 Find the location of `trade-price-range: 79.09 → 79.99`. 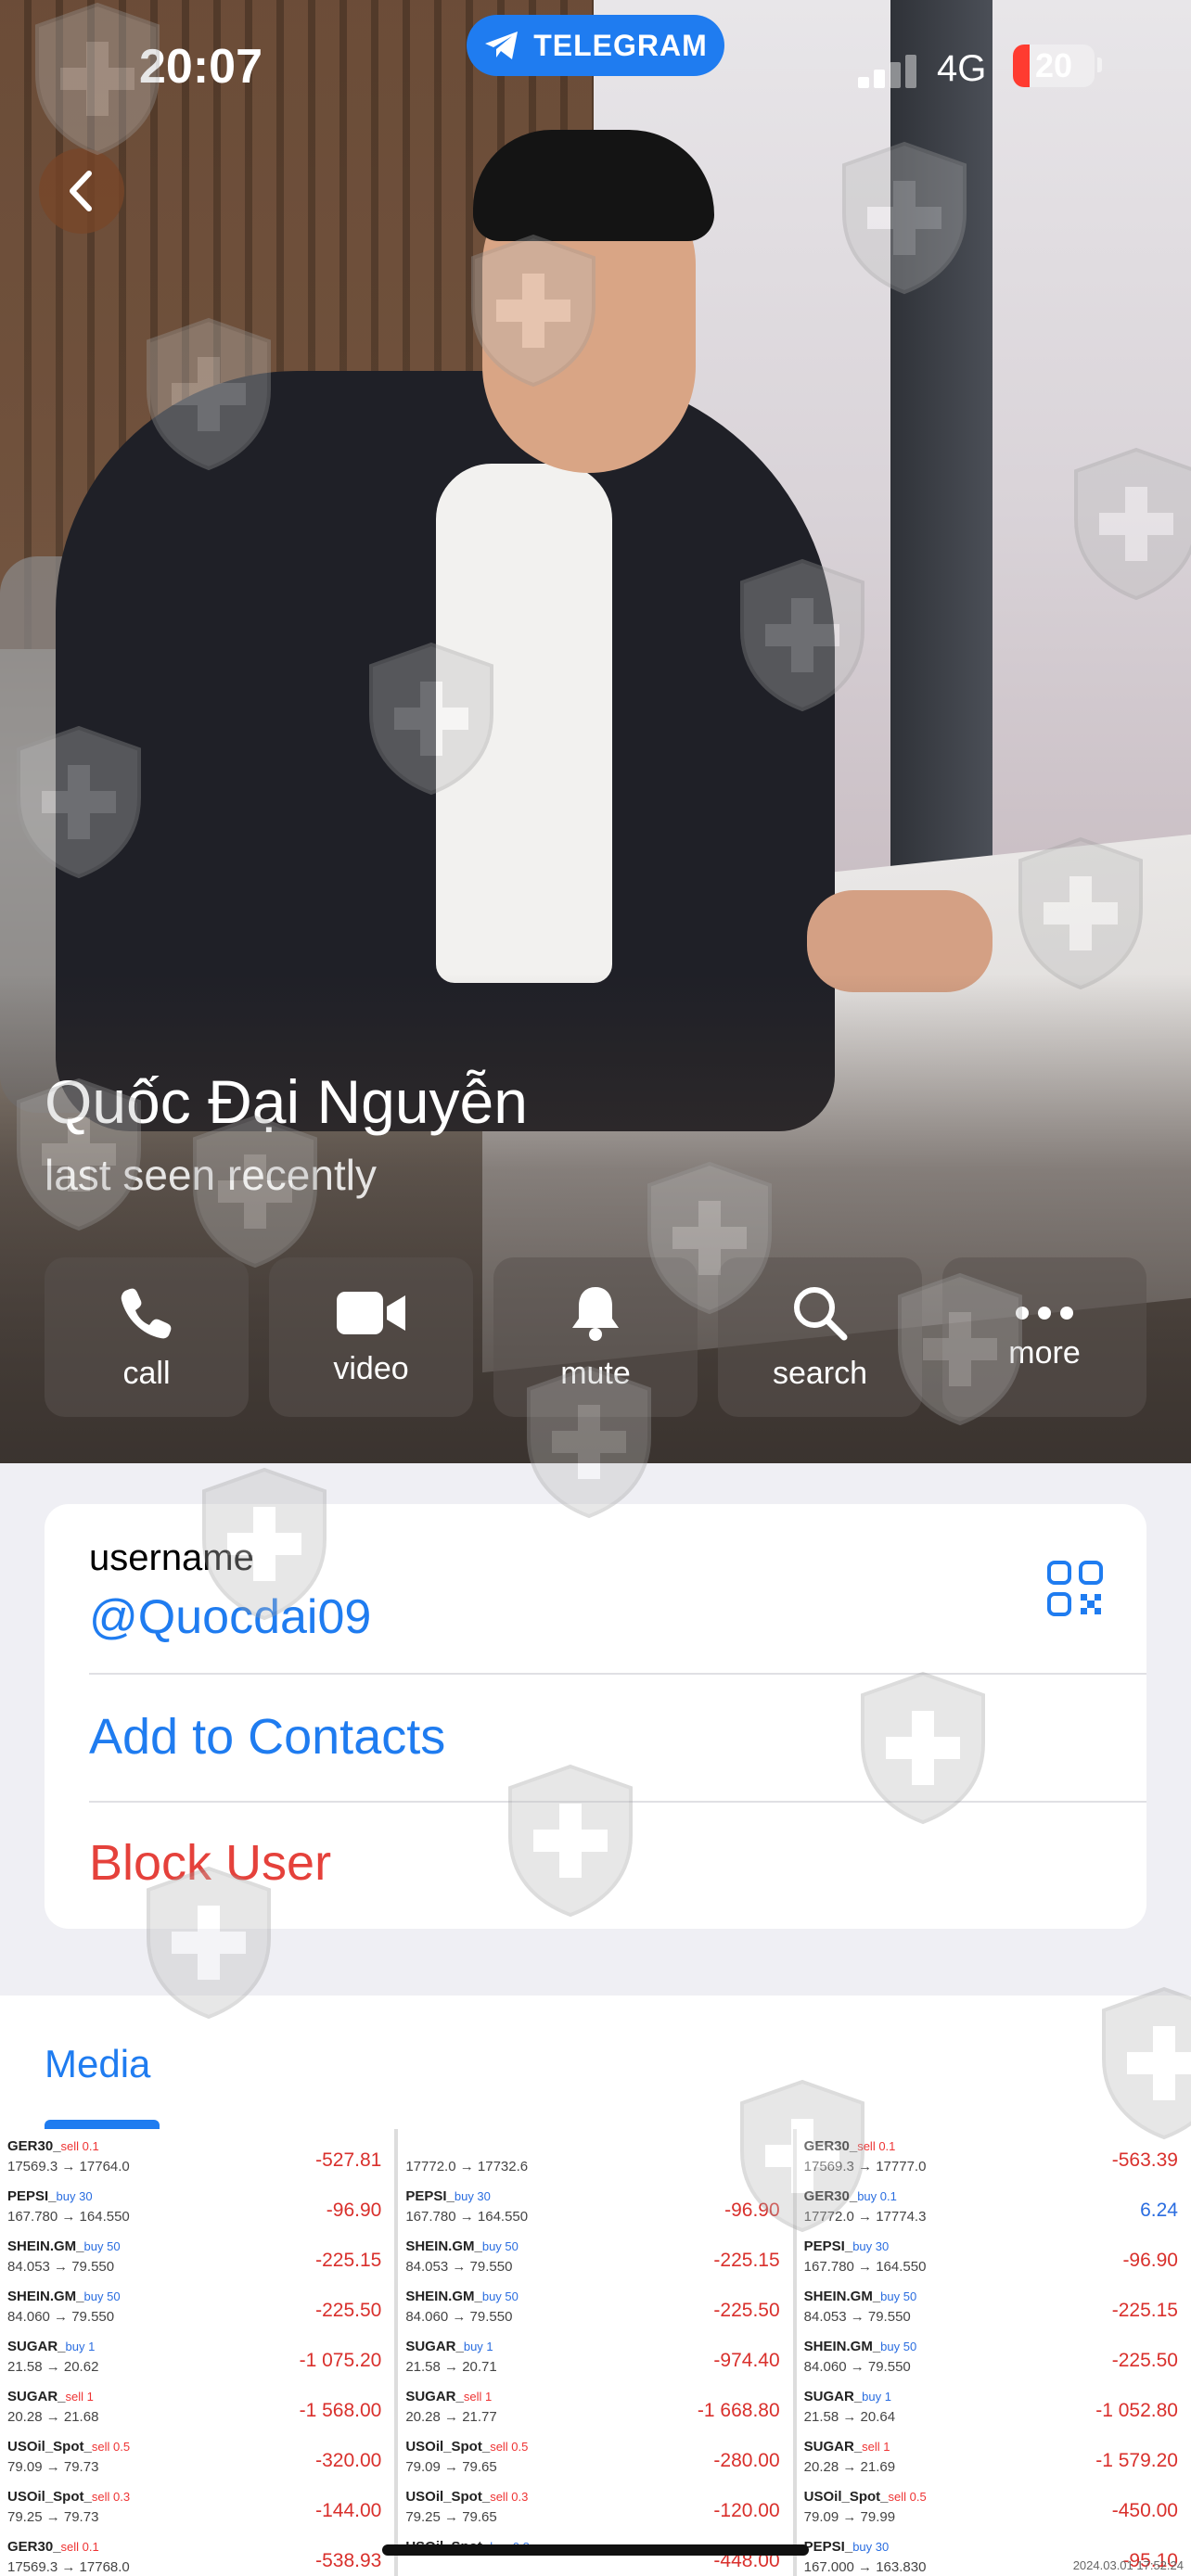

trade-price-range: 79.09 → 79.99 is located at coordinates (849, 2517).